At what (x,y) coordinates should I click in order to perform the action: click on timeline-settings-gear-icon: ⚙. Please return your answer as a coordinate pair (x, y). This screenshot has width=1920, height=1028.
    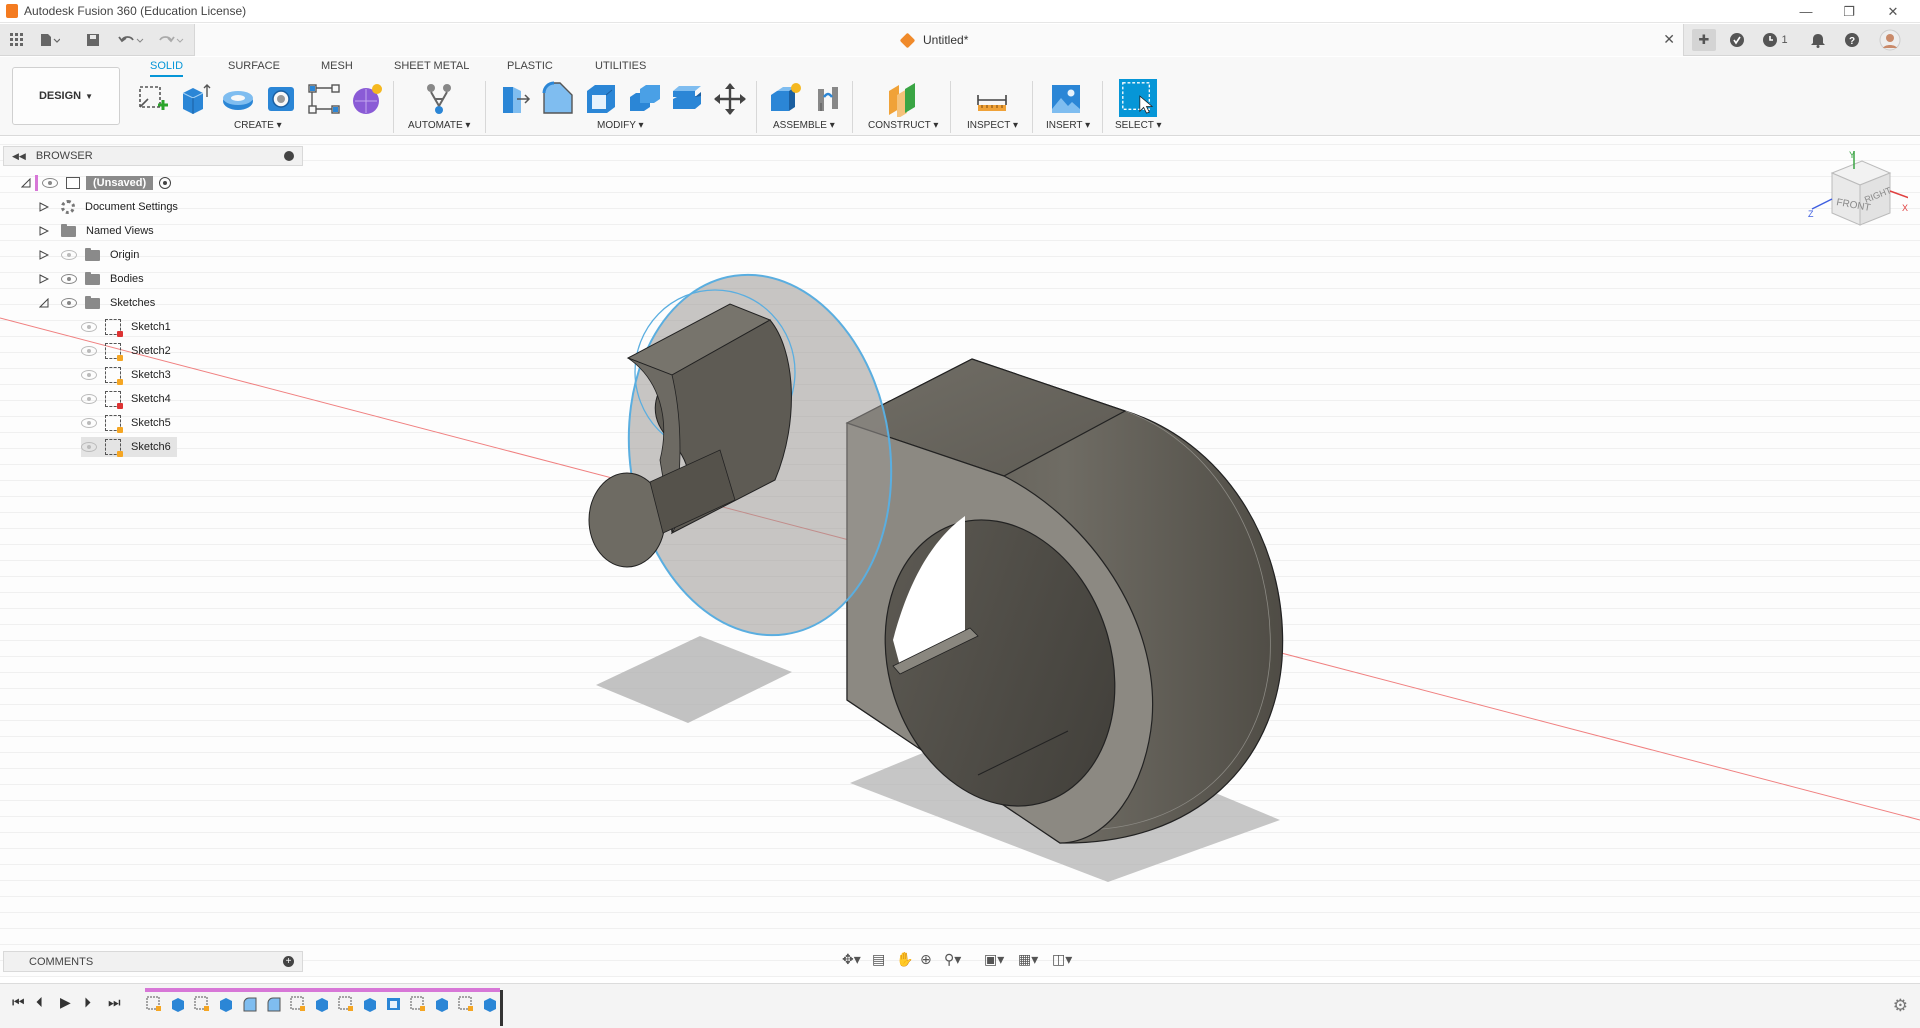
    Looking at the image, I should click on (1900, 1006).